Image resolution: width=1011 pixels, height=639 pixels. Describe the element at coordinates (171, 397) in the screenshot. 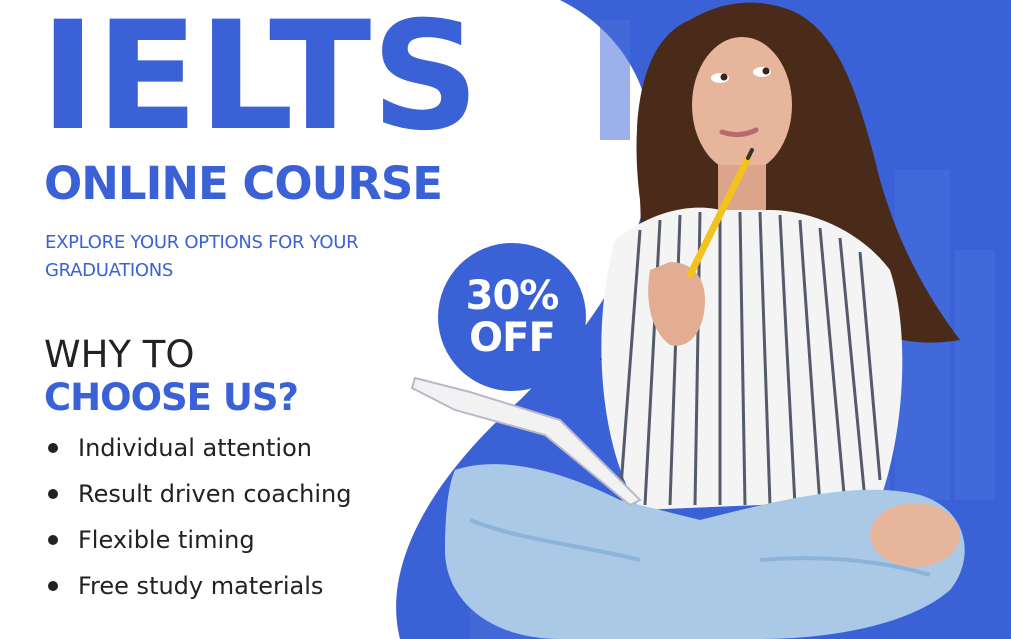

I see `why-heading-line2: CHOOSE US?` at that location.